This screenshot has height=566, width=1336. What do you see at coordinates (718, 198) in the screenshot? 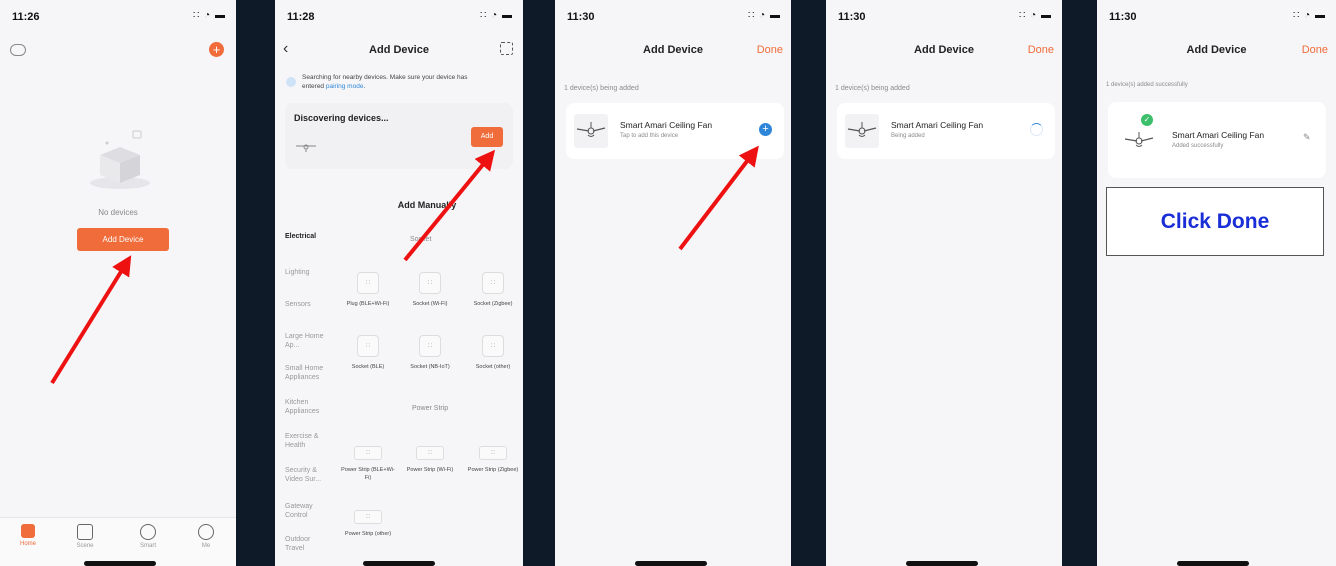
I see `arrow-to-plus` at bounding box center [718, 198].